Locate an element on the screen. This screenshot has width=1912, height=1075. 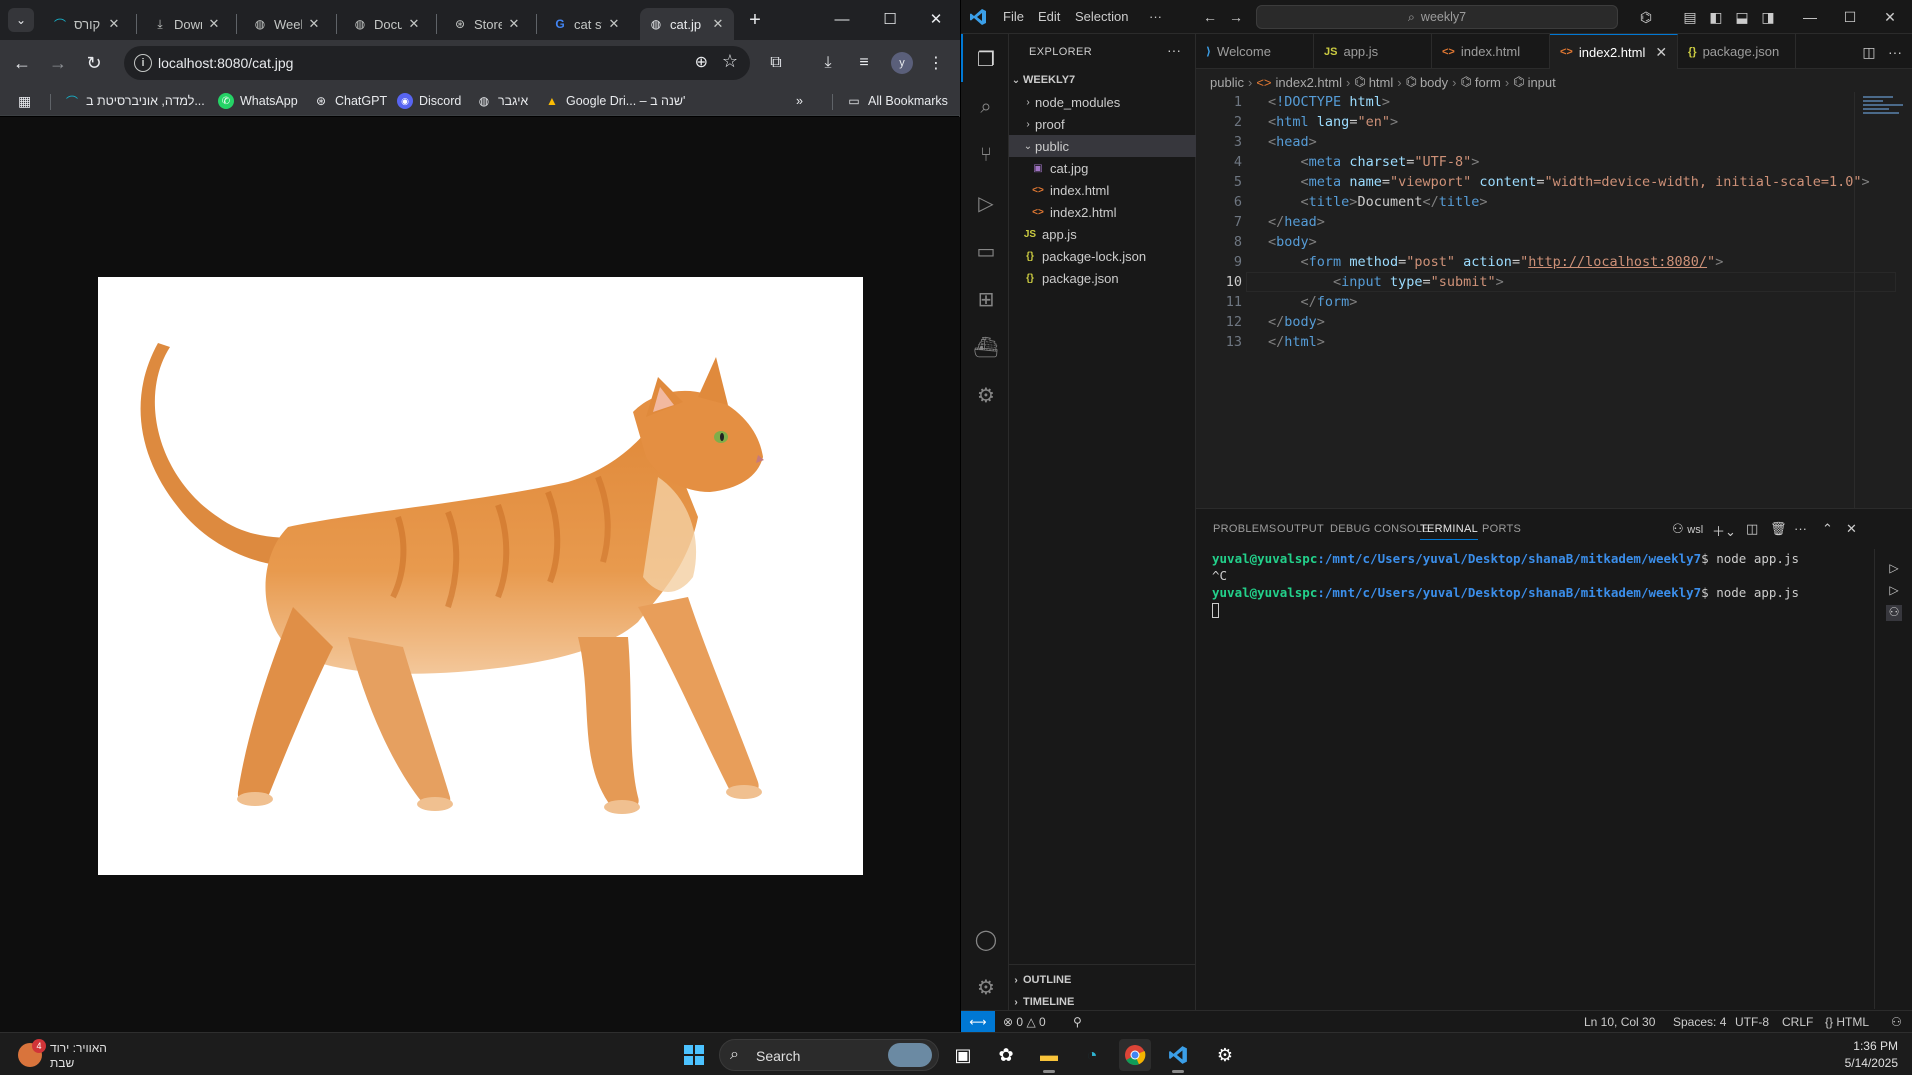
panel-tab-debug-console: DEBUG CONSOLE is located at coordinates (1380, 529).